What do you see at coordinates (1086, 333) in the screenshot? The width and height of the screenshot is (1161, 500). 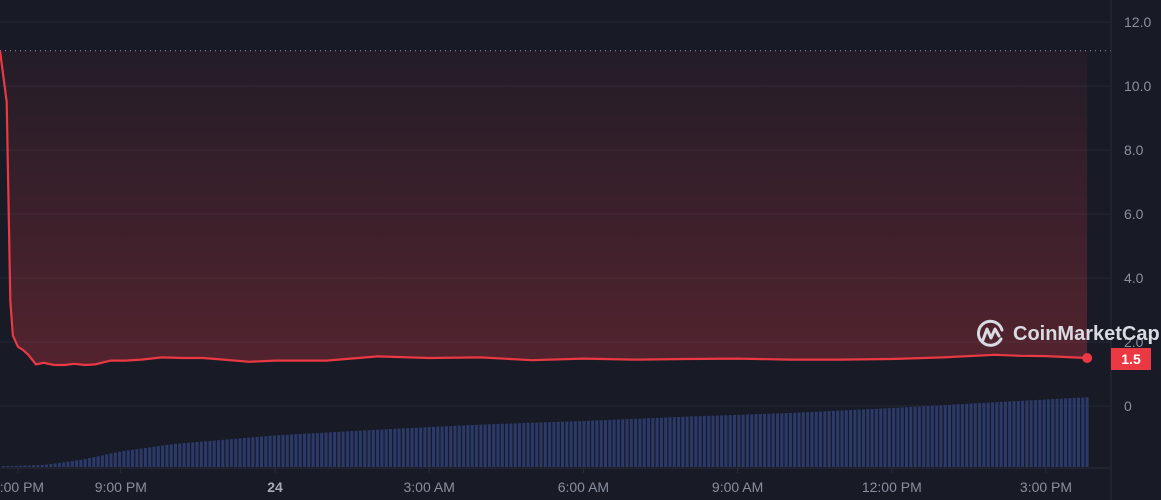 I see `watermark-text: CoinMarketCap` at bounding box center [1086, 333].